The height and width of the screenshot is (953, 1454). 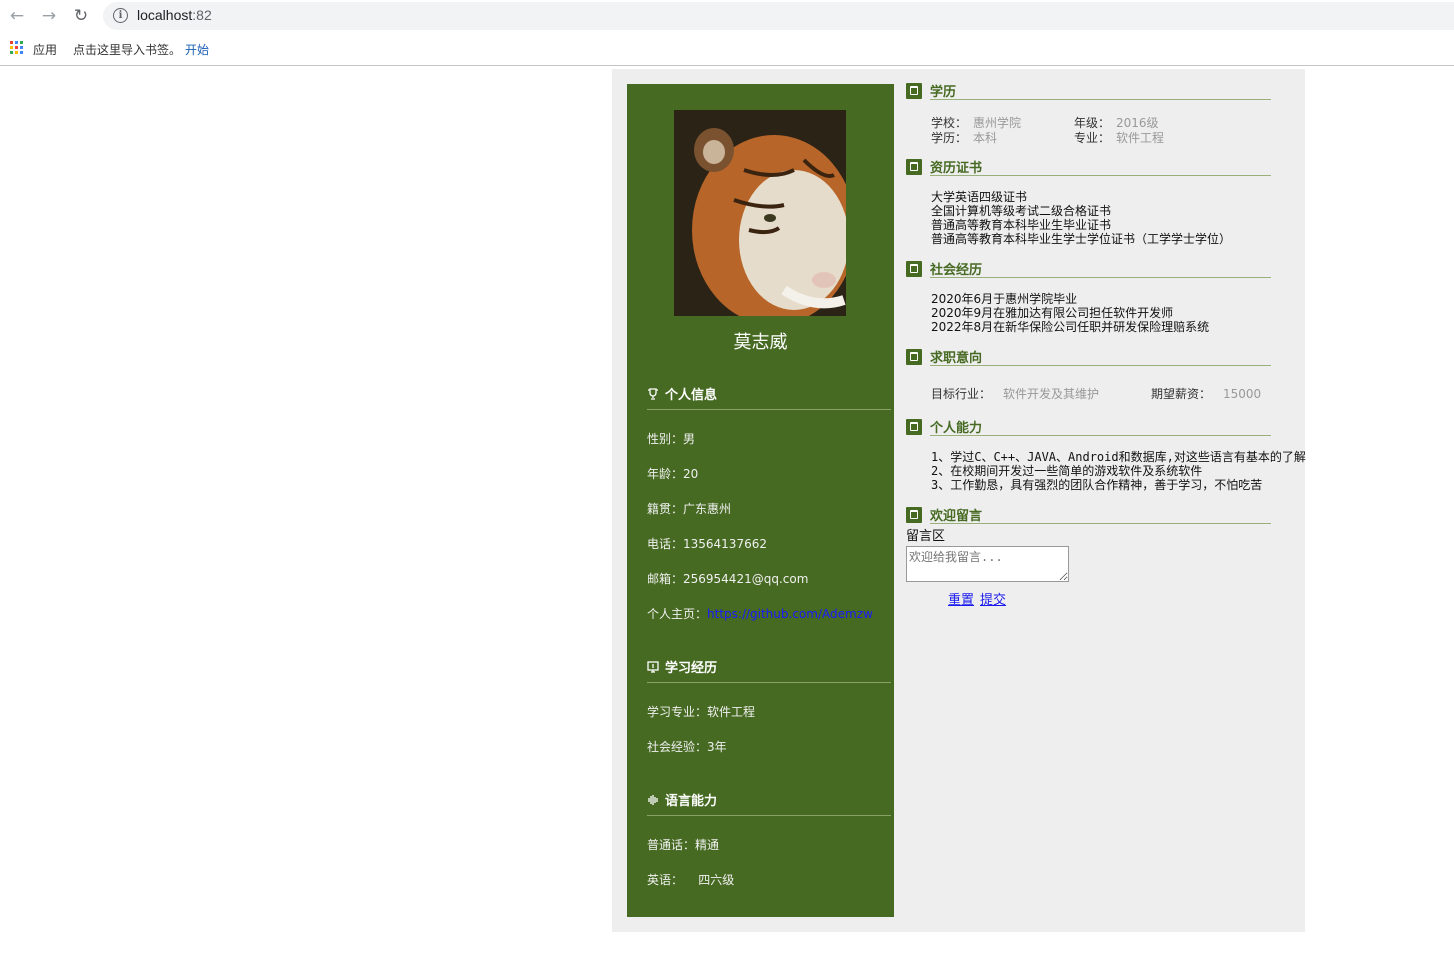 I want to click on language-heading: 语言能力, so click(x=769, y=803).